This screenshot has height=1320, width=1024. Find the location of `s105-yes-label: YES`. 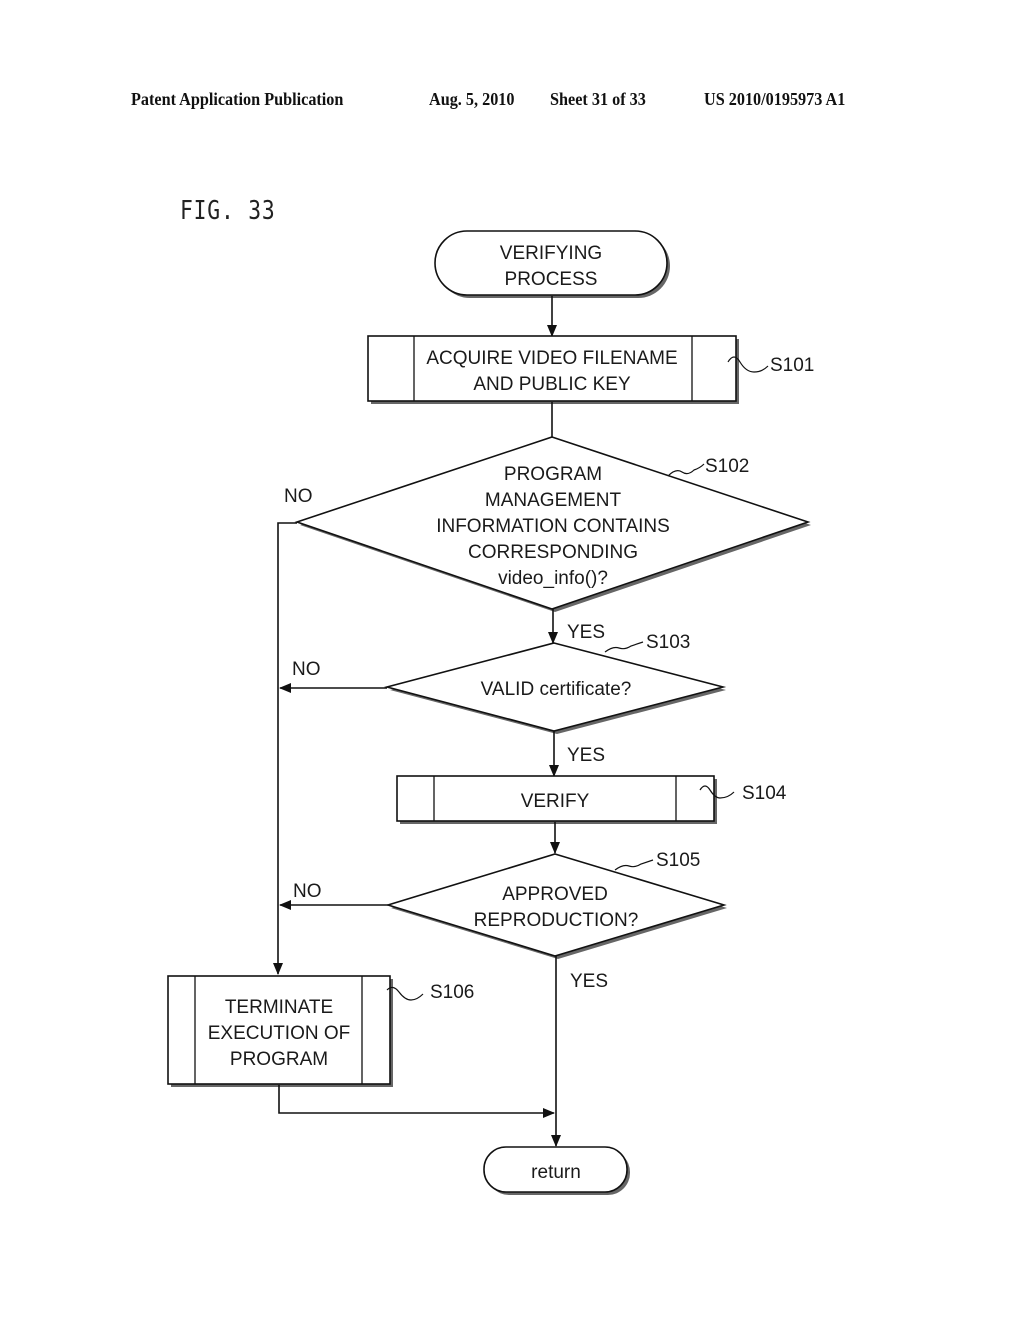

s105-yes-label: YES is located at coordinates (589, 981).